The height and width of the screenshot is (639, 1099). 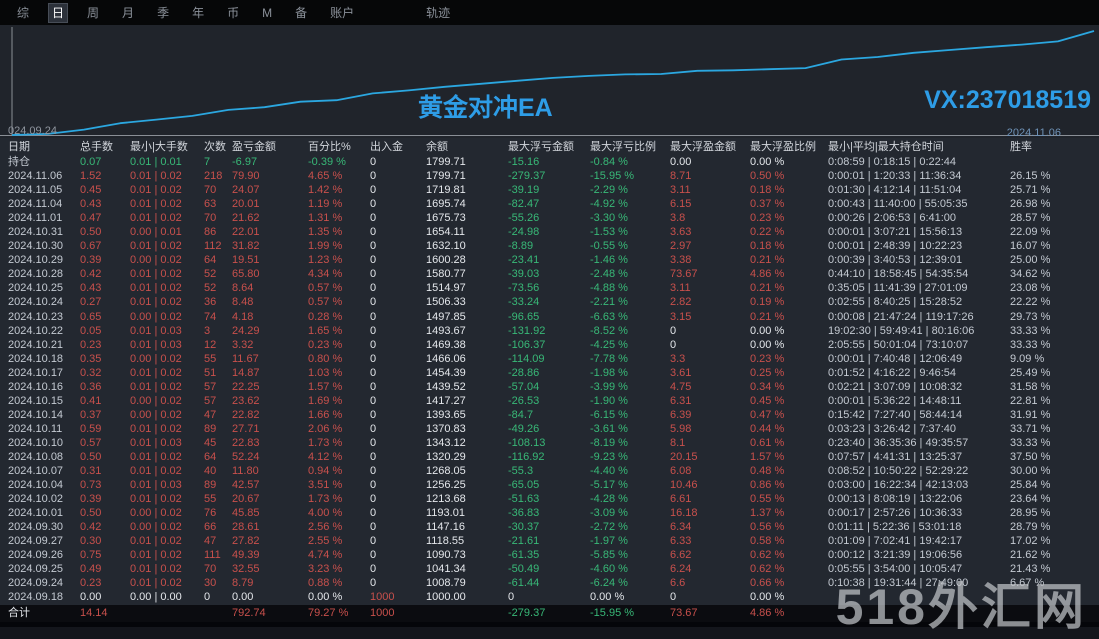 What do you see at coordinates (267, 13) in the screenshot?
I see `menu-item-7: M` at bounding box center [267, 13].